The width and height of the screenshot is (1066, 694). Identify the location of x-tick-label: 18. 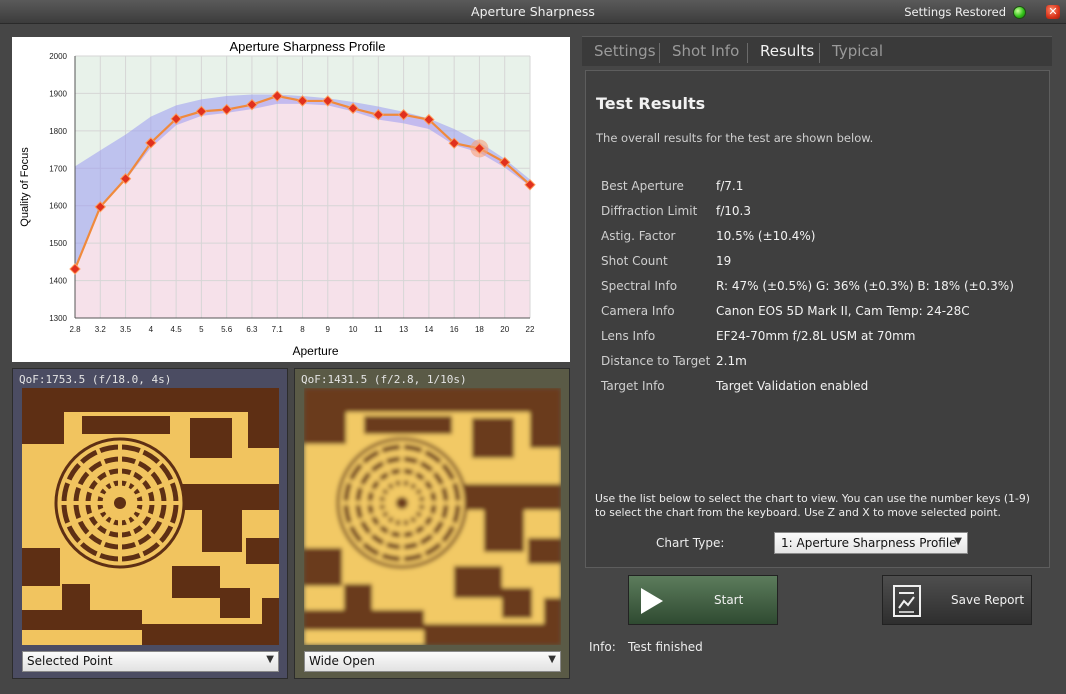
(479, 329).